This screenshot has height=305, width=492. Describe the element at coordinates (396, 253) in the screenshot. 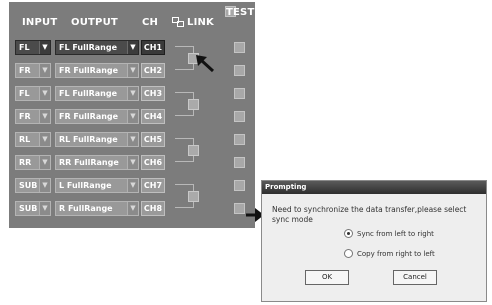

I see `radio-label: Copy from right to left` at that location.